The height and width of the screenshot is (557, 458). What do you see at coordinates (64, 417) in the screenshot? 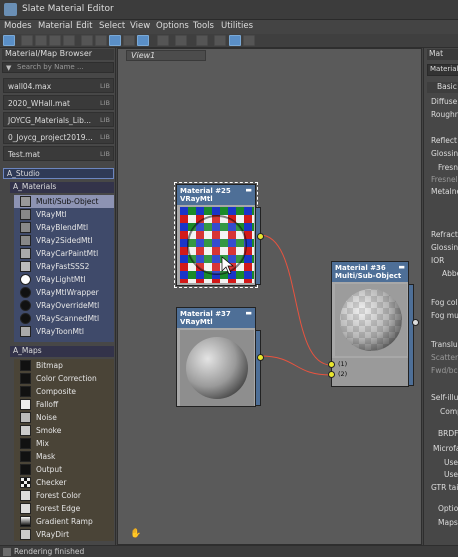
I see `list-item: Noise` at bounding box center [64, 417].